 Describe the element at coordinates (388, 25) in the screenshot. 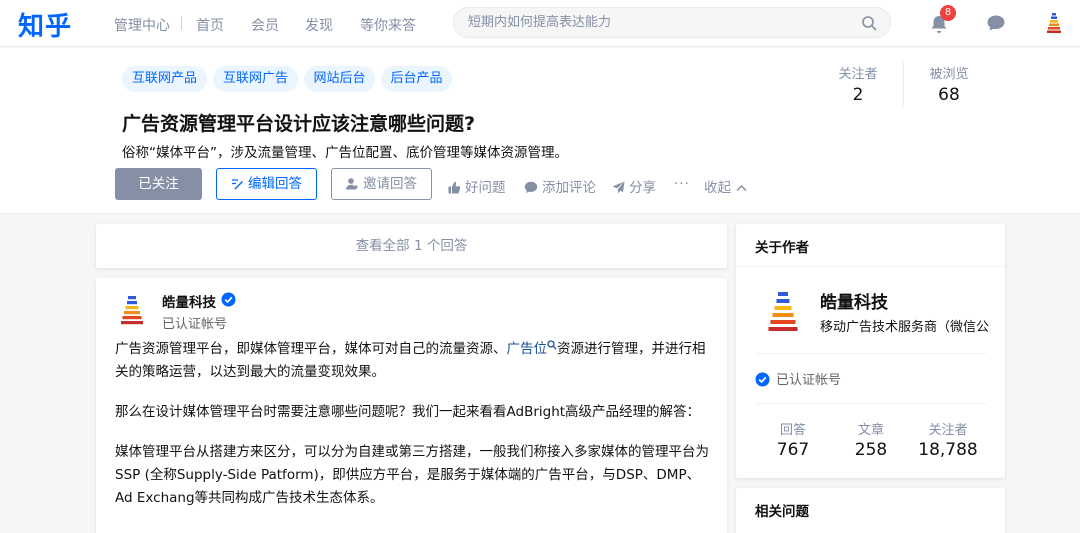

I see `nav-waiting-answers: 等你来答` at that location.